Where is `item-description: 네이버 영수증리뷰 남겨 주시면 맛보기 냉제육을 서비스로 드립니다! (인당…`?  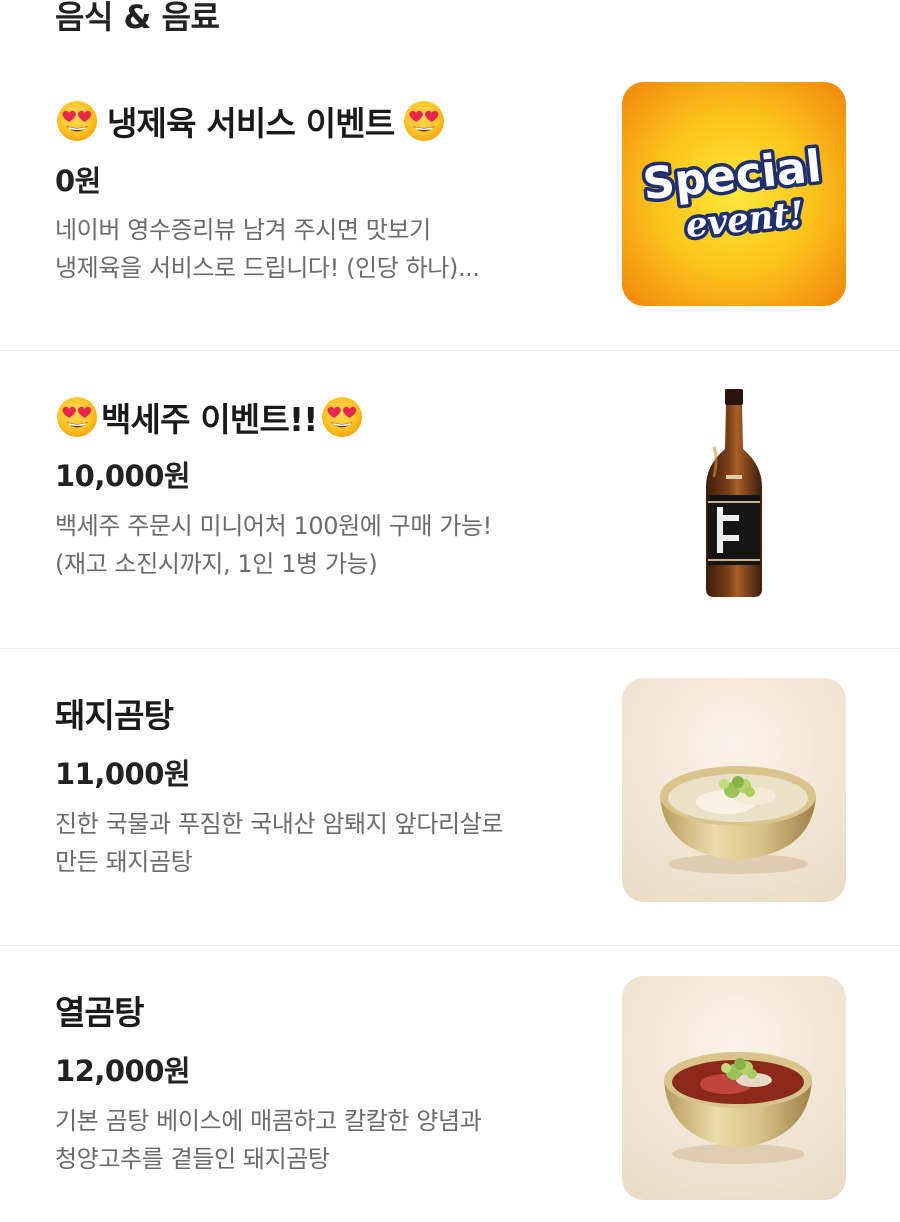
item-description: 네이버 영수증리뷰 남겨 주시면 맛보기 냉제육을 서비스로 드립니다! (인당… is located at coordinates (315, 249).